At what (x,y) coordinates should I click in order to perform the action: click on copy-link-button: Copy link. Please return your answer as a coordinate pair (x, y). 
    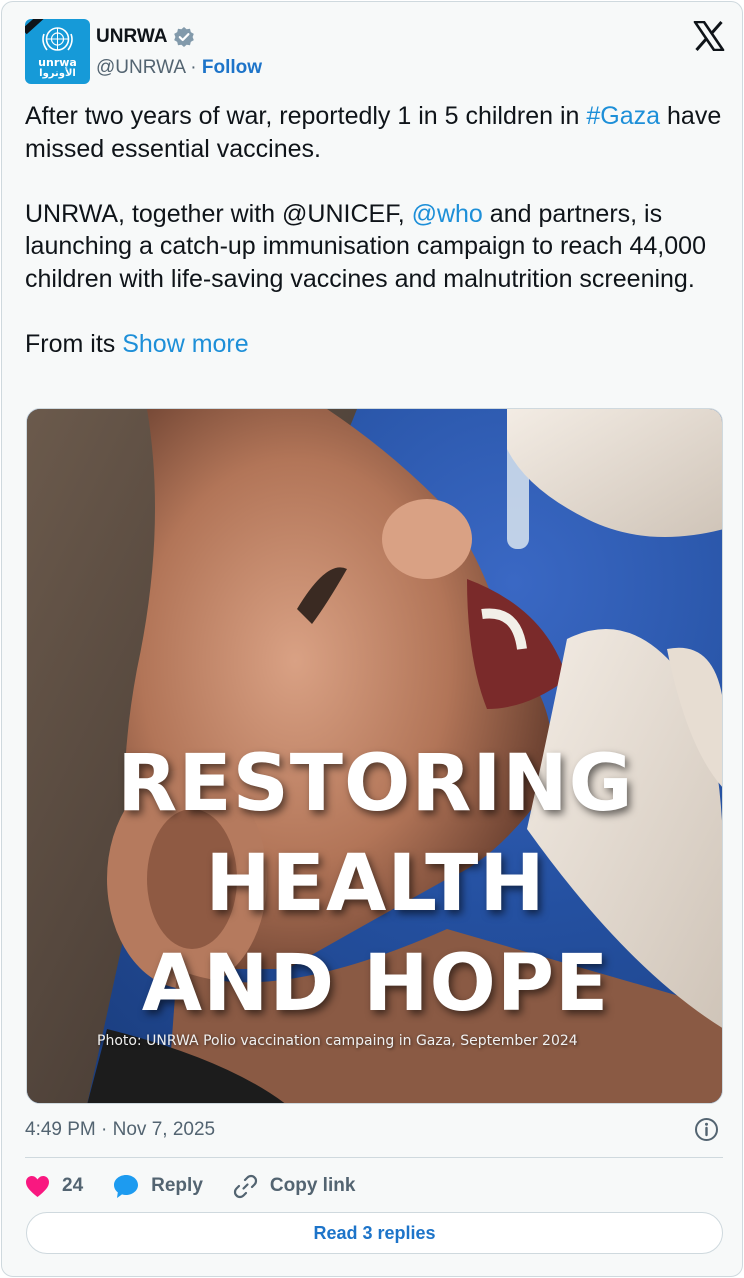
    Looking at the image, I should click on (294, 1186).